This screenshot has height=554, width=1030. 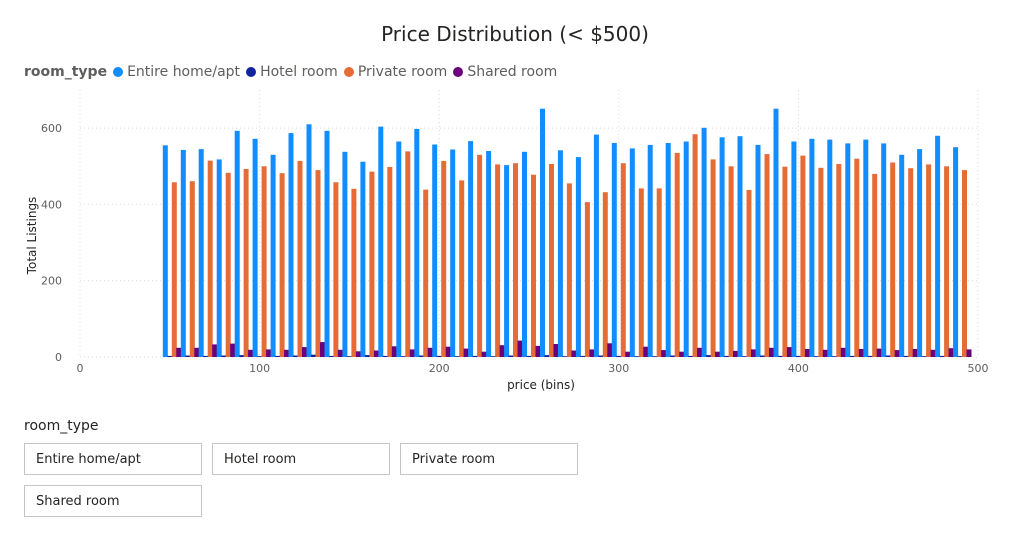 What do you see at coordinates (80, 368) in the screenshot?
I see `x-tick-label: 0` at bounding box center [80, 368].